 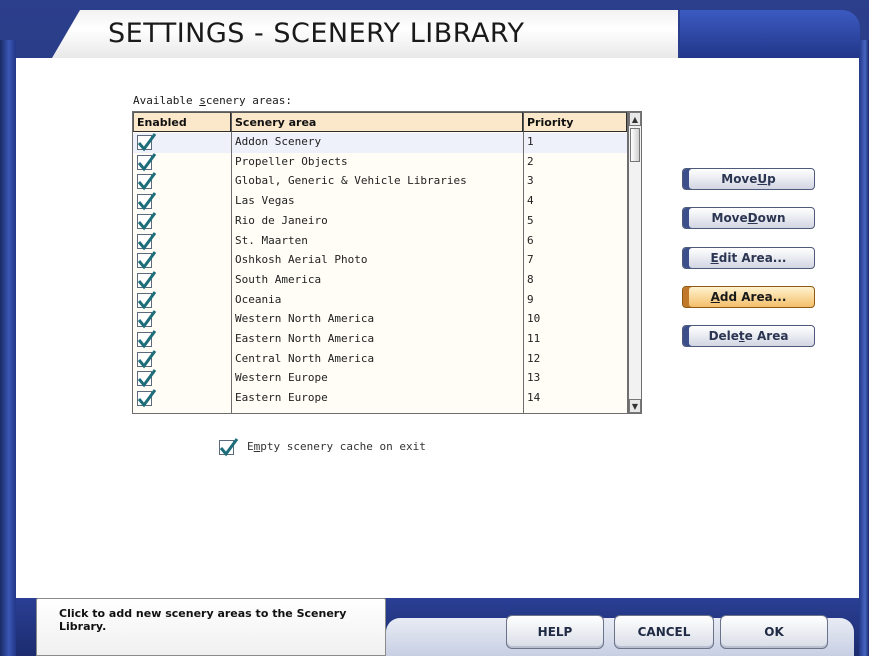 What do you see at coordinates (748, 218) in the screenshot?
I see `move-down-button: Move Down` at bounding box center [748, 218].